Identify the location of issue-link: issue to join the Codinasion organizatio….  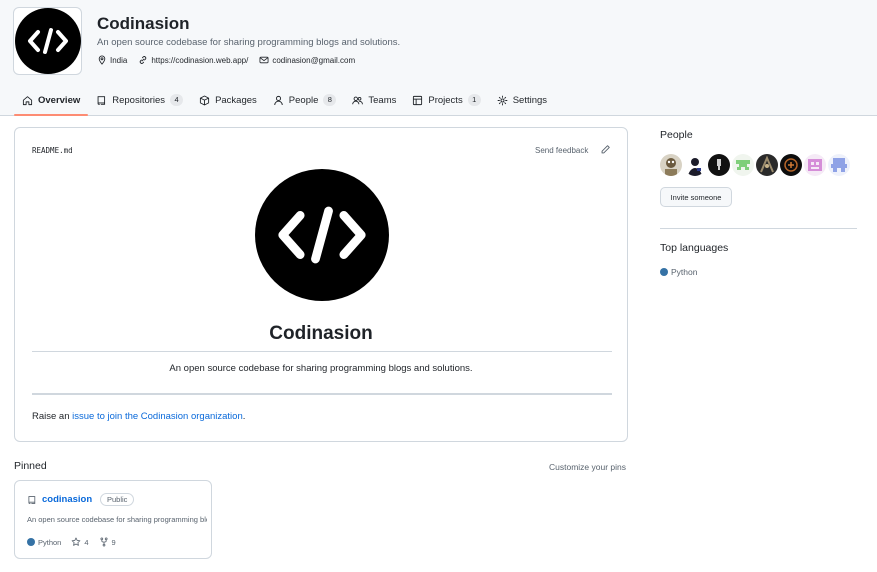
(157, 416).